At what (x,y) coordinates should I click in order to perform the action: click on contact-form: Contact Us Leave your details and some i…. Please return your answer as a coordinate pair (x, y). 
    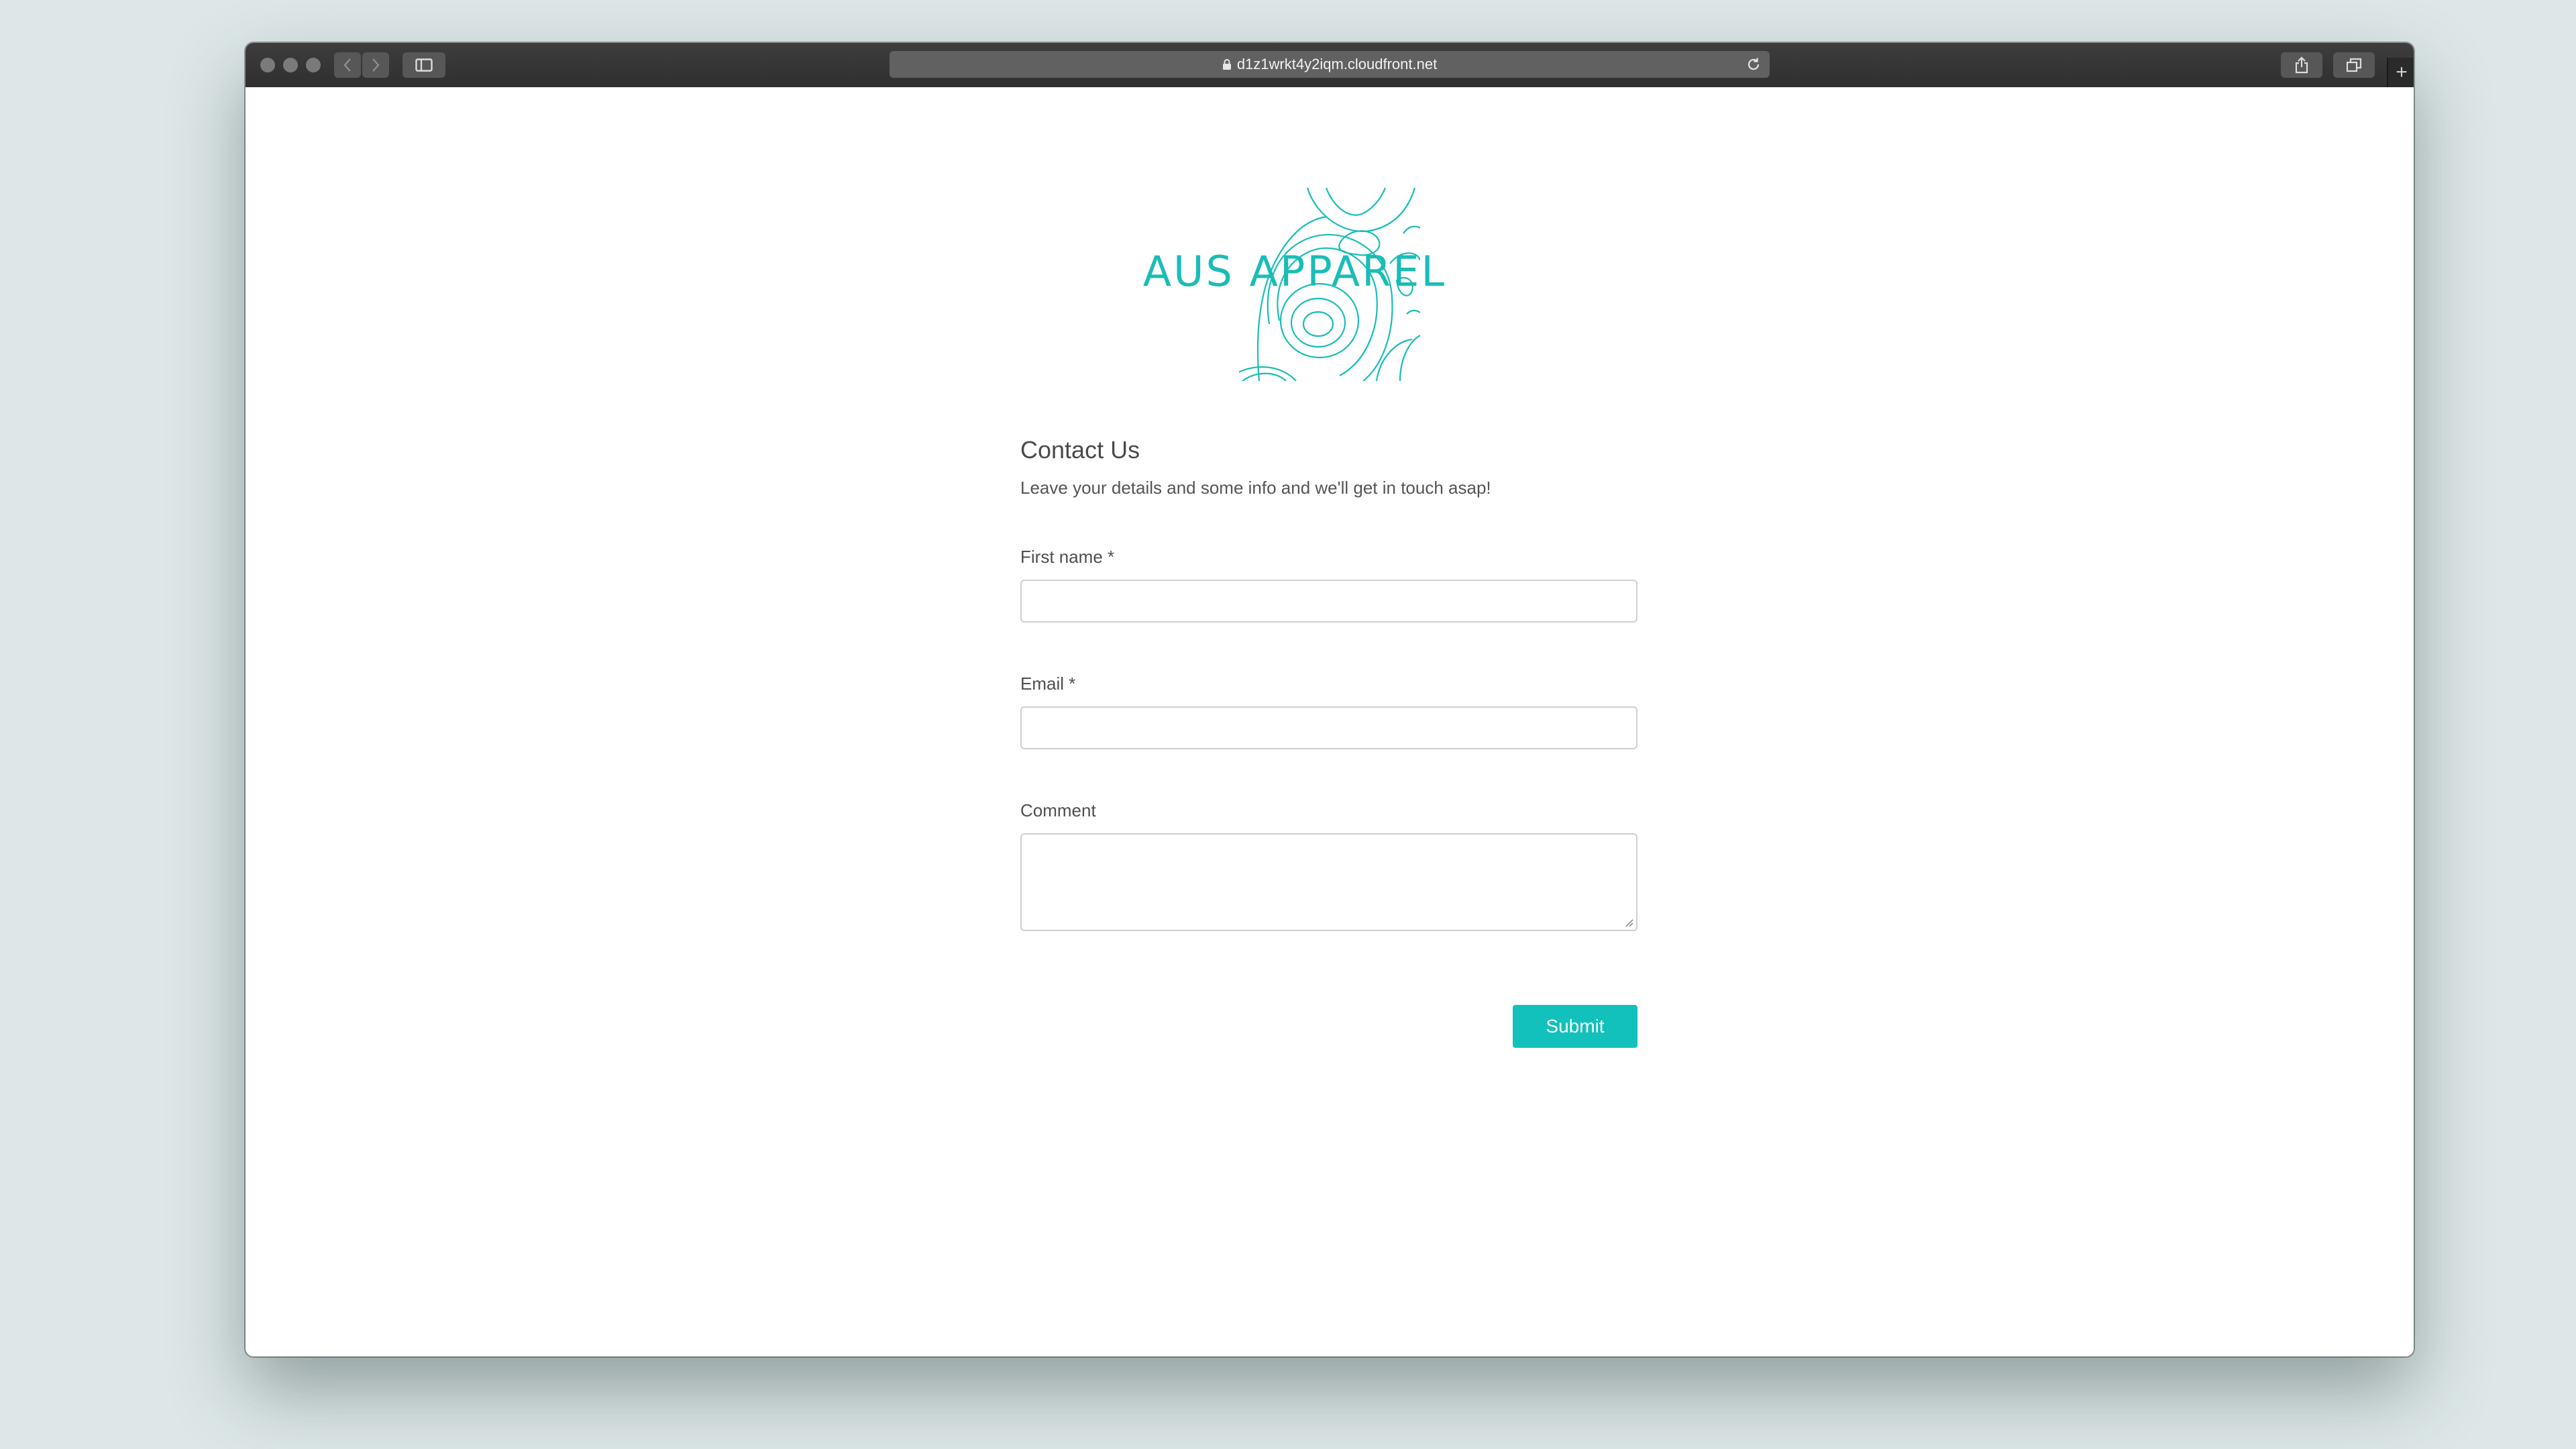
    Looking at the image, I should click on (1329, 683).